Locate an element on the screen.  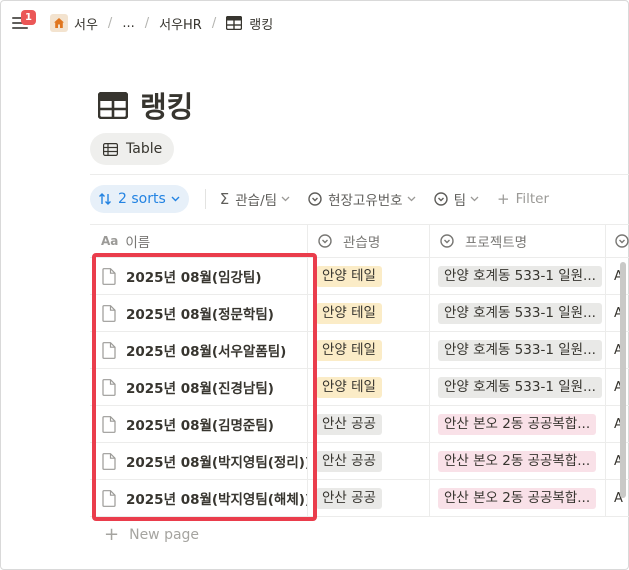
name-cell: 2025년 08월(진경남팀) is located at coordinates (199, 387).